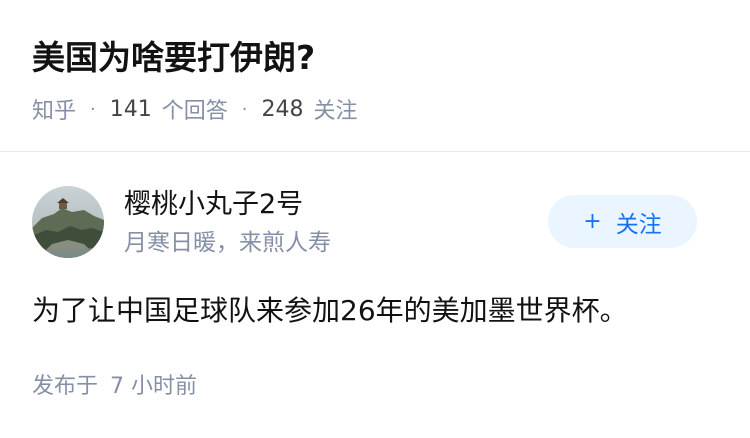 Image resolution: width=750 pixels, height=438 pixels. I want to click on follow-button: + 关注, so click(622, 221).